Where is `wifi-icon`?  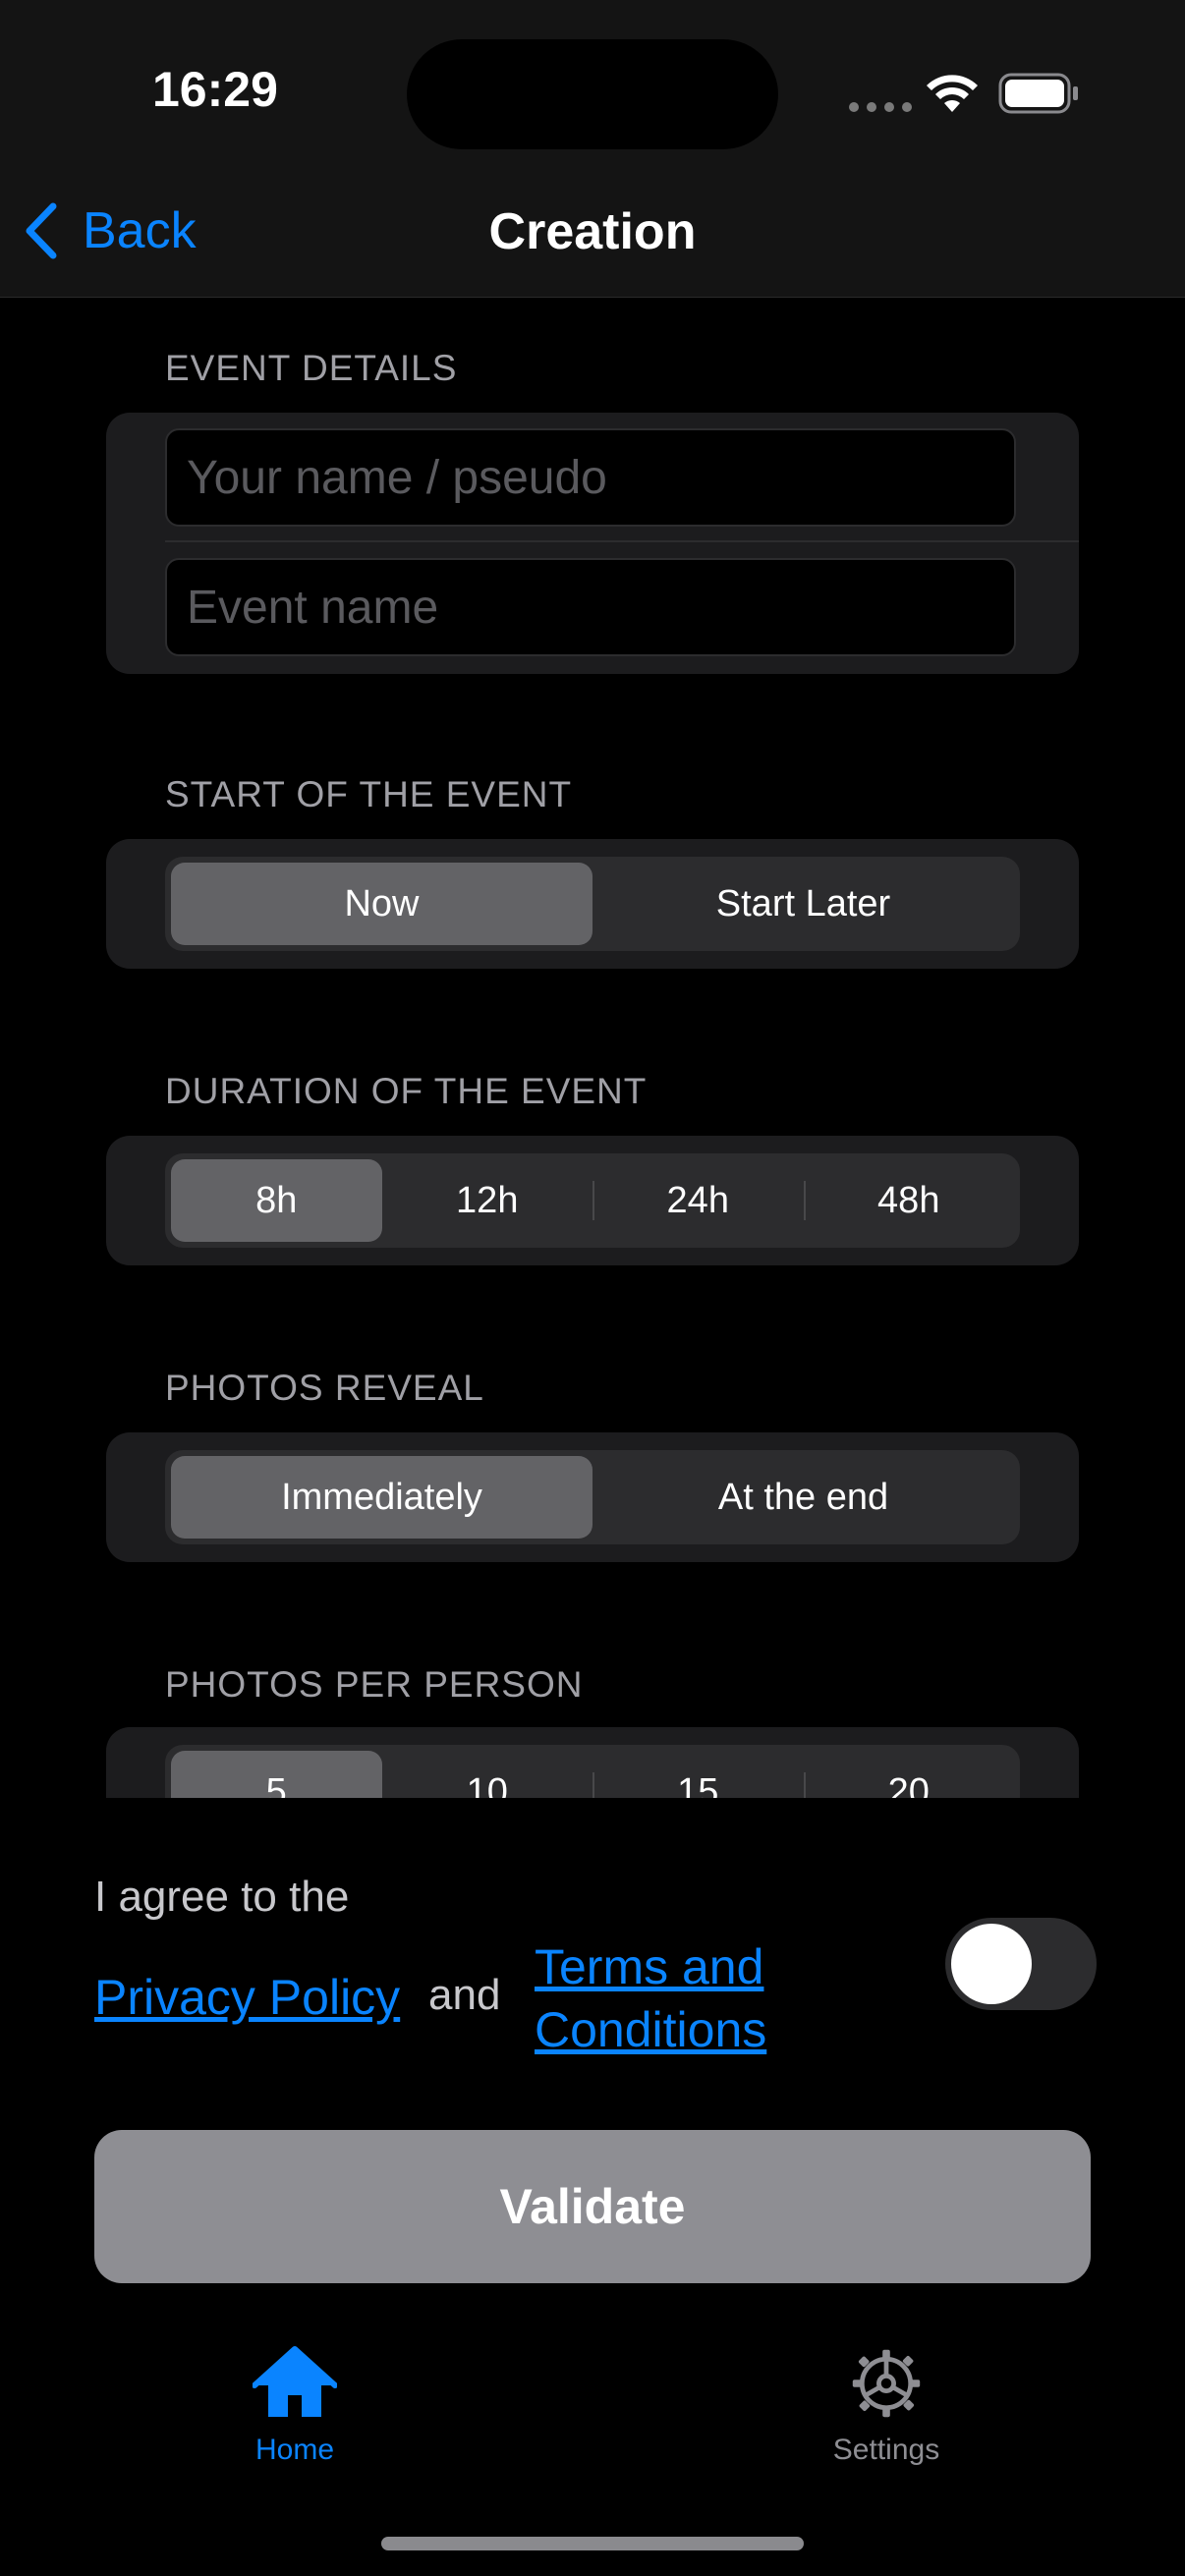 wifi-icon is located at coordinates (953, 96).